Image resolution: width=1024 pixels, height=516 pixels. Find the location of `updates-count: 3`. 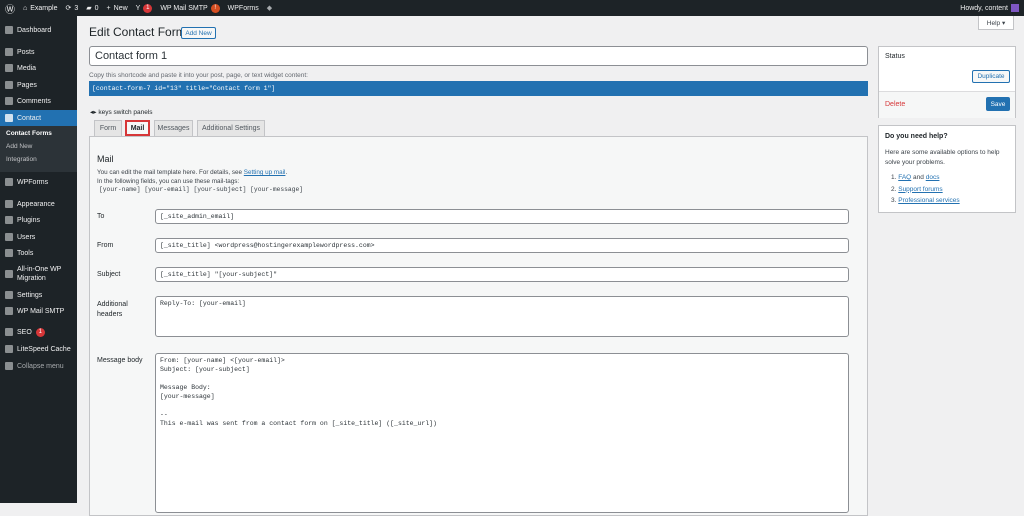

updates-count: 3 is located at coordinates (76, 8).